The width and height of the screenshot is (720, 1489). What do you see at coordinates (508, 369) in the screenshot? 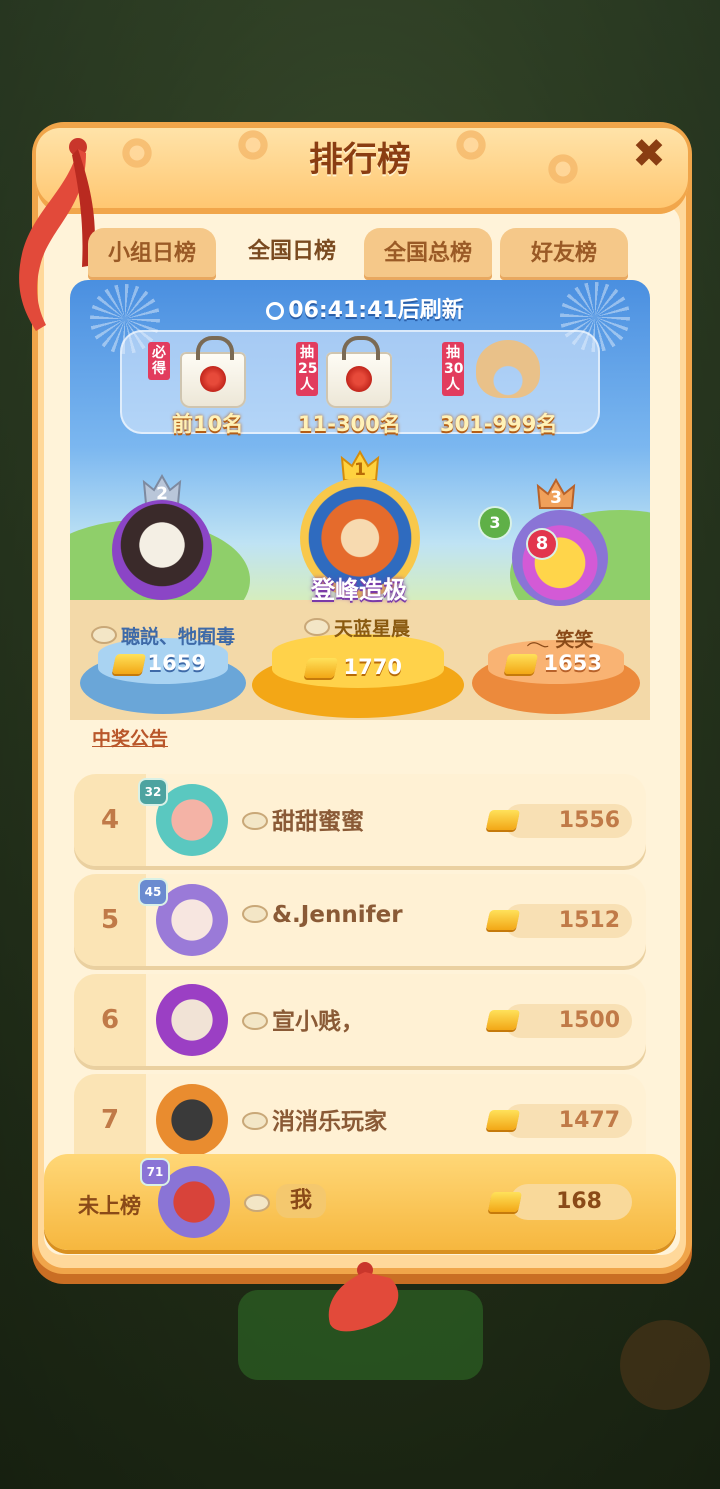
I see `neck-pillow-icon` at bounding box center [508, 369].